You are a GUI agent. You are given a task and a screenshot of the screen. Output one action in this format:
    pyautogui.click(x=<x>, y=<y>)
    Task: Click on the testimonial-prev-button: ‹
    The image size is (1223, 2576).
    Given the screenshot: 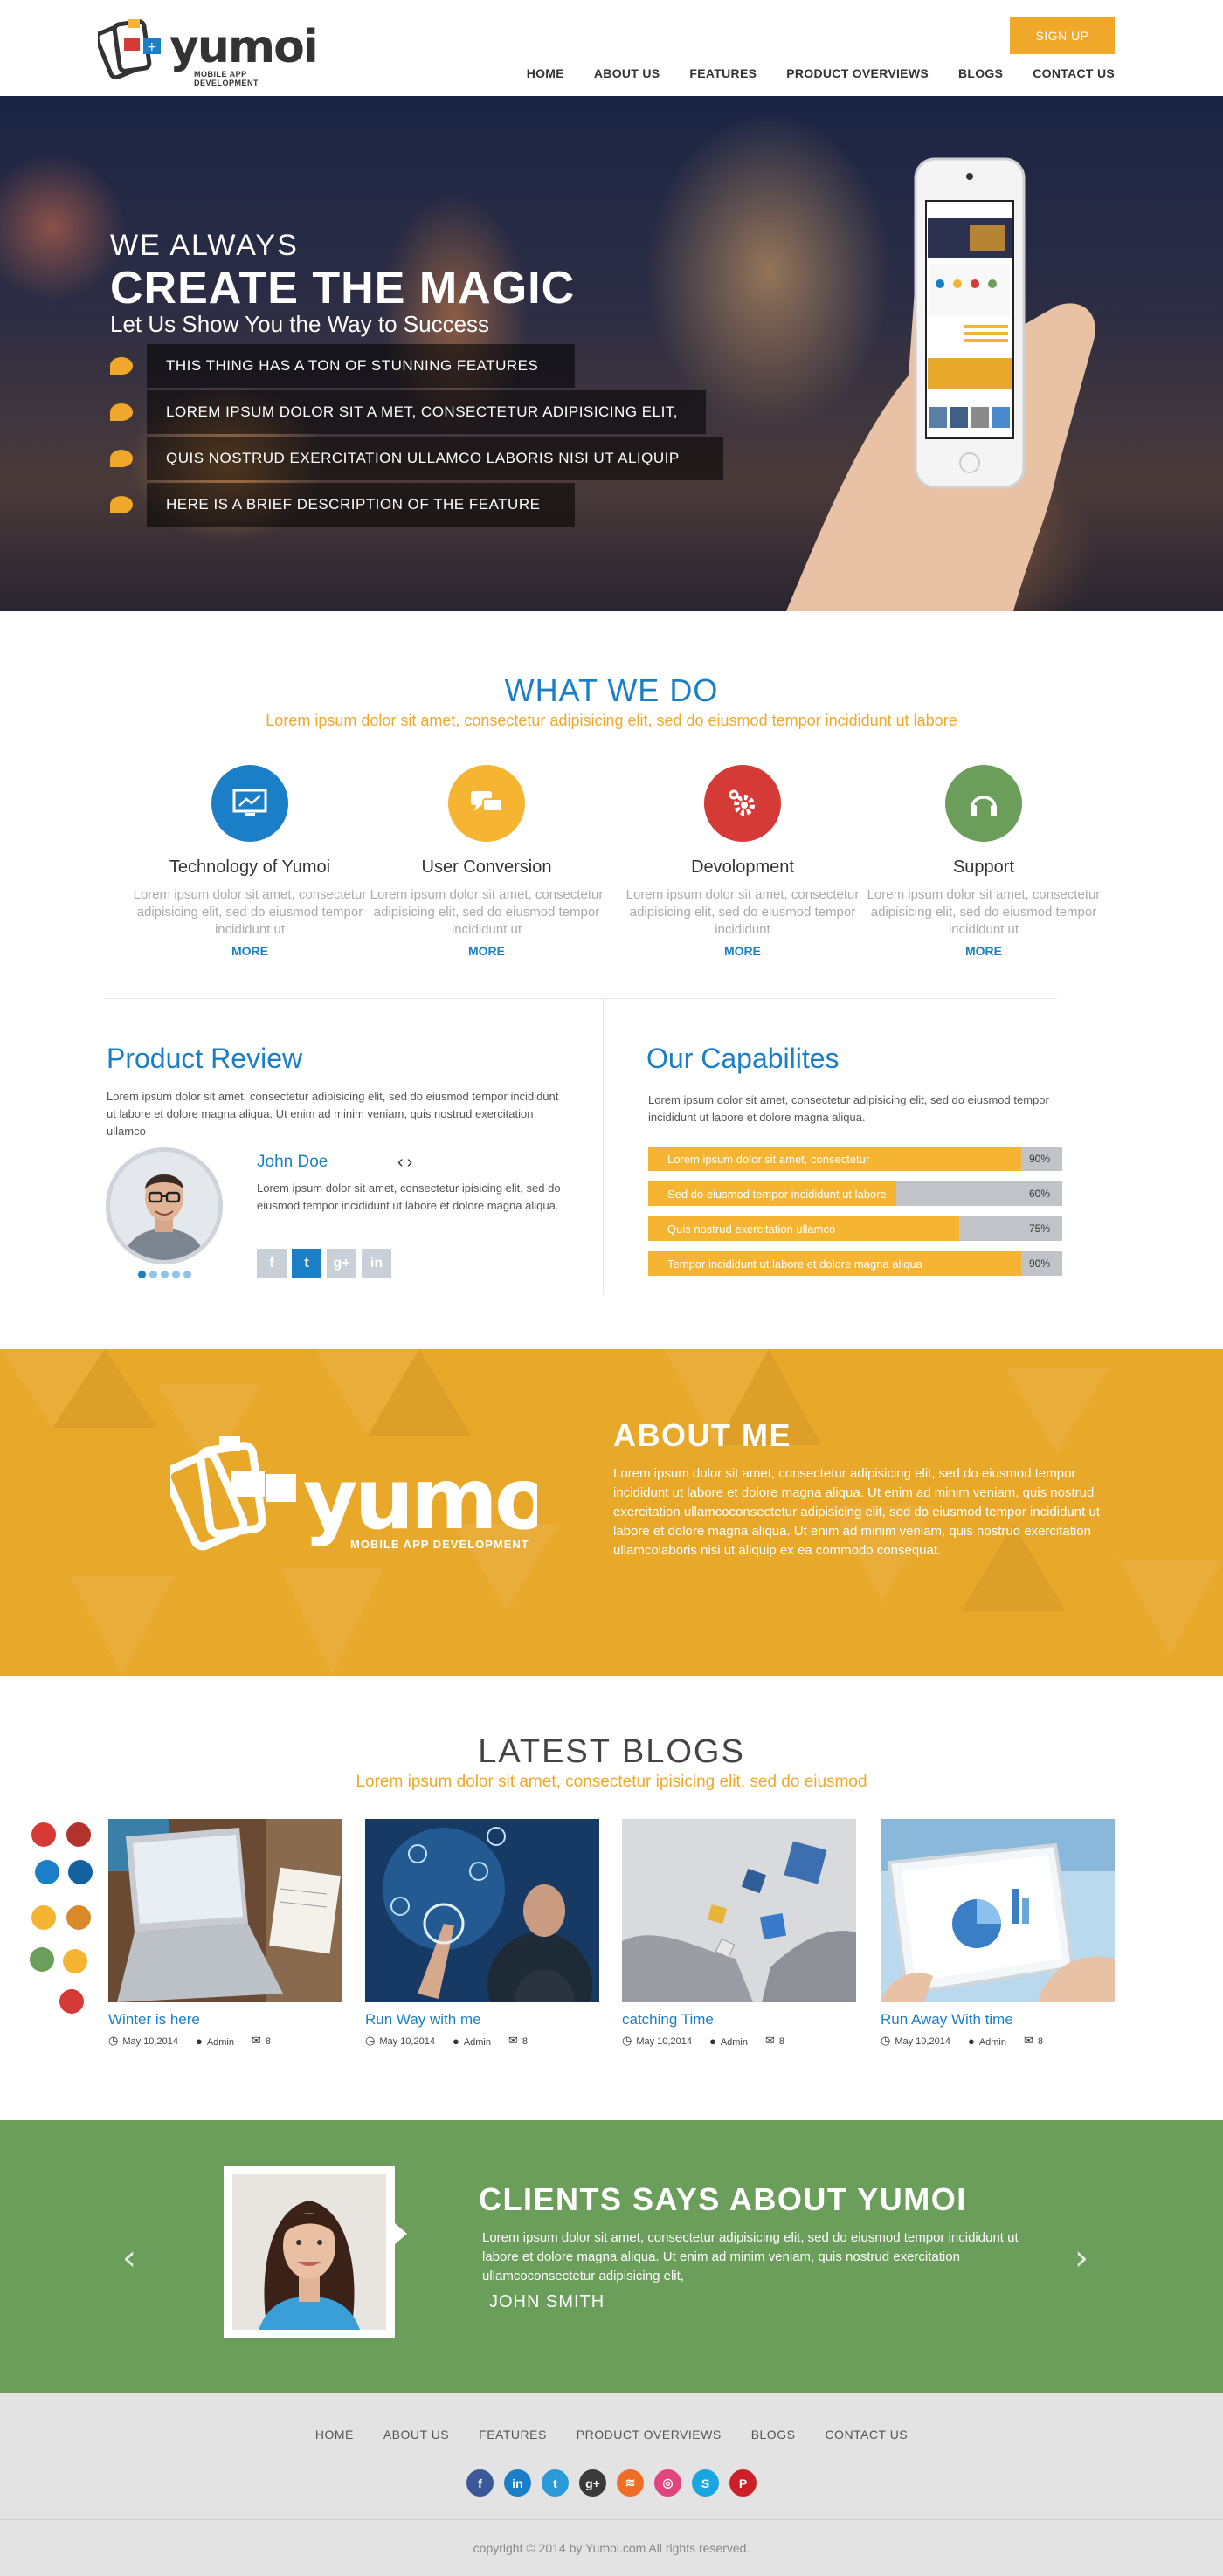 What is the action you would take?
    pyautogui.click(x=129, y=2258)
    